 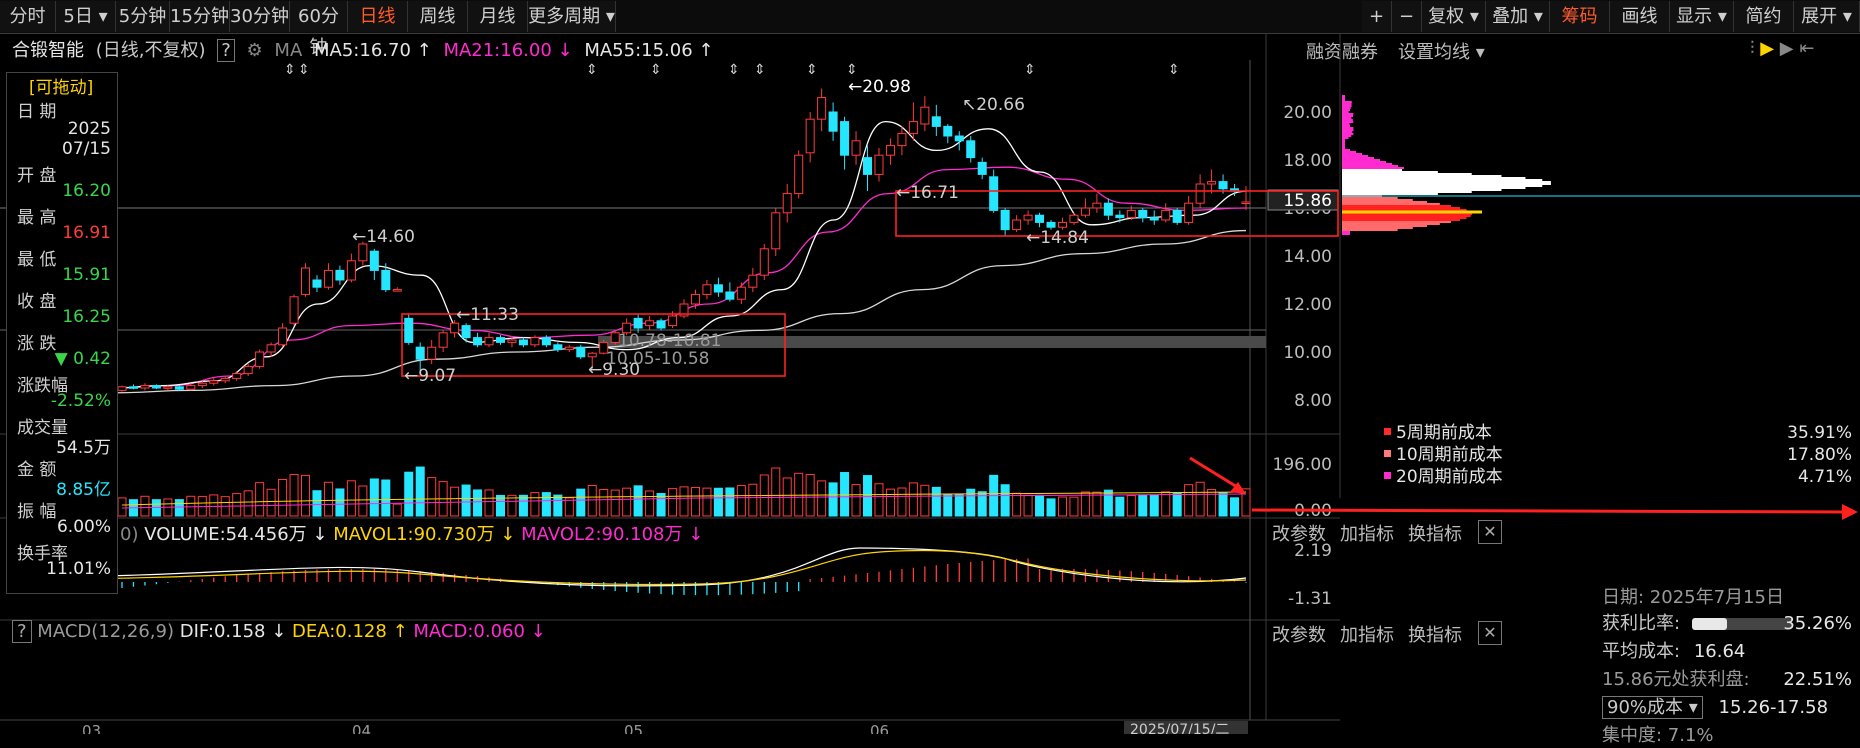 I want to click on macd-axis-bottom: -1.31, so click(x=1310, y=599).